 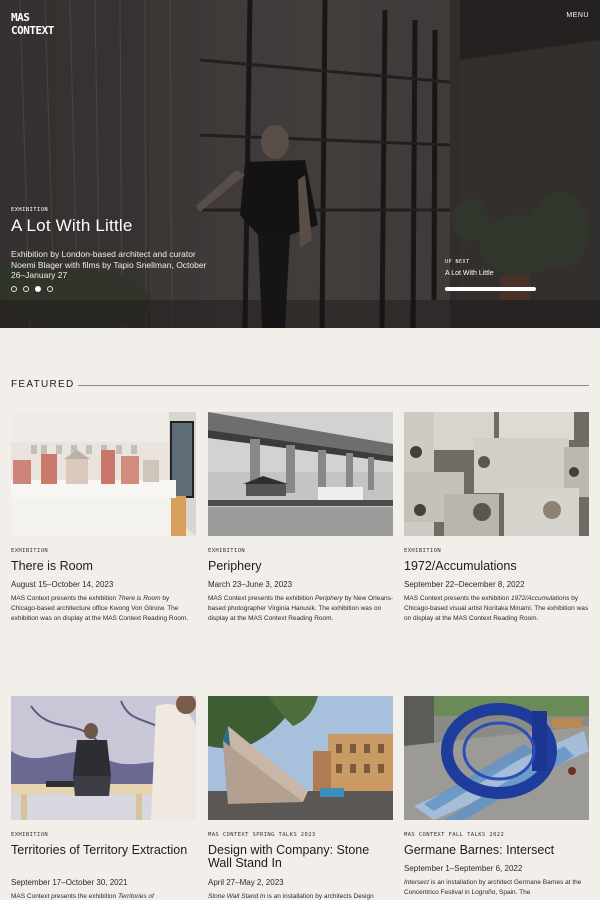 What do you see at coordinates (262, 835) in the screenshot?
I see `card-eyebrow: MAS CONTEXT SPRING TALKS 2023` at bounding box center [262, 835].